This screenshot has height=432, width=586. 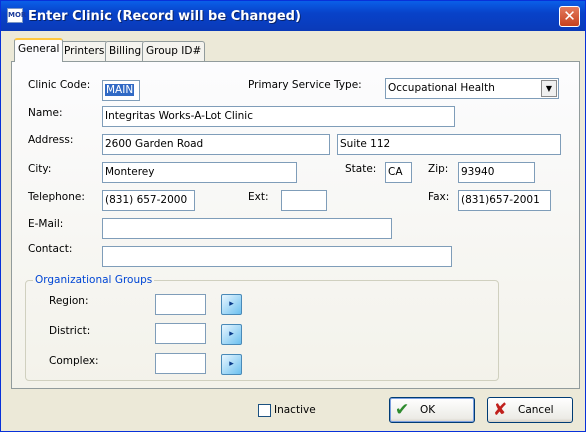 I want to click on complex-label: Complex:, so click(x=74, y=361).